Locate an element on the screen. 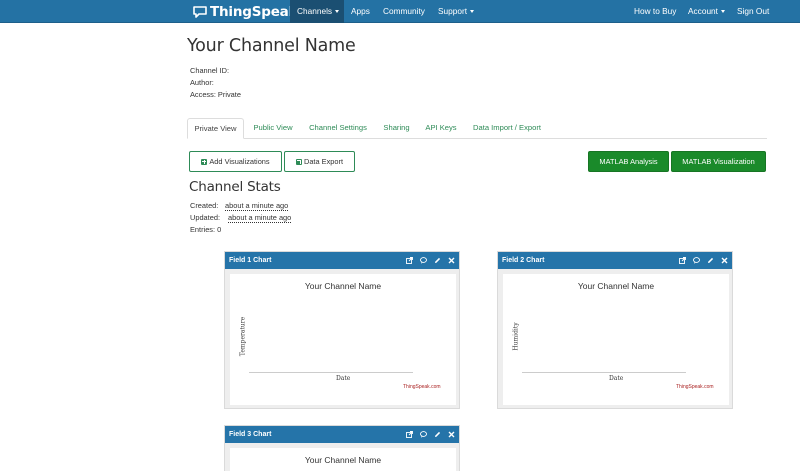 The height and width of the screenshot is (471, 800). chart-area: Your Channel Name is located at coordinates (343, 459).